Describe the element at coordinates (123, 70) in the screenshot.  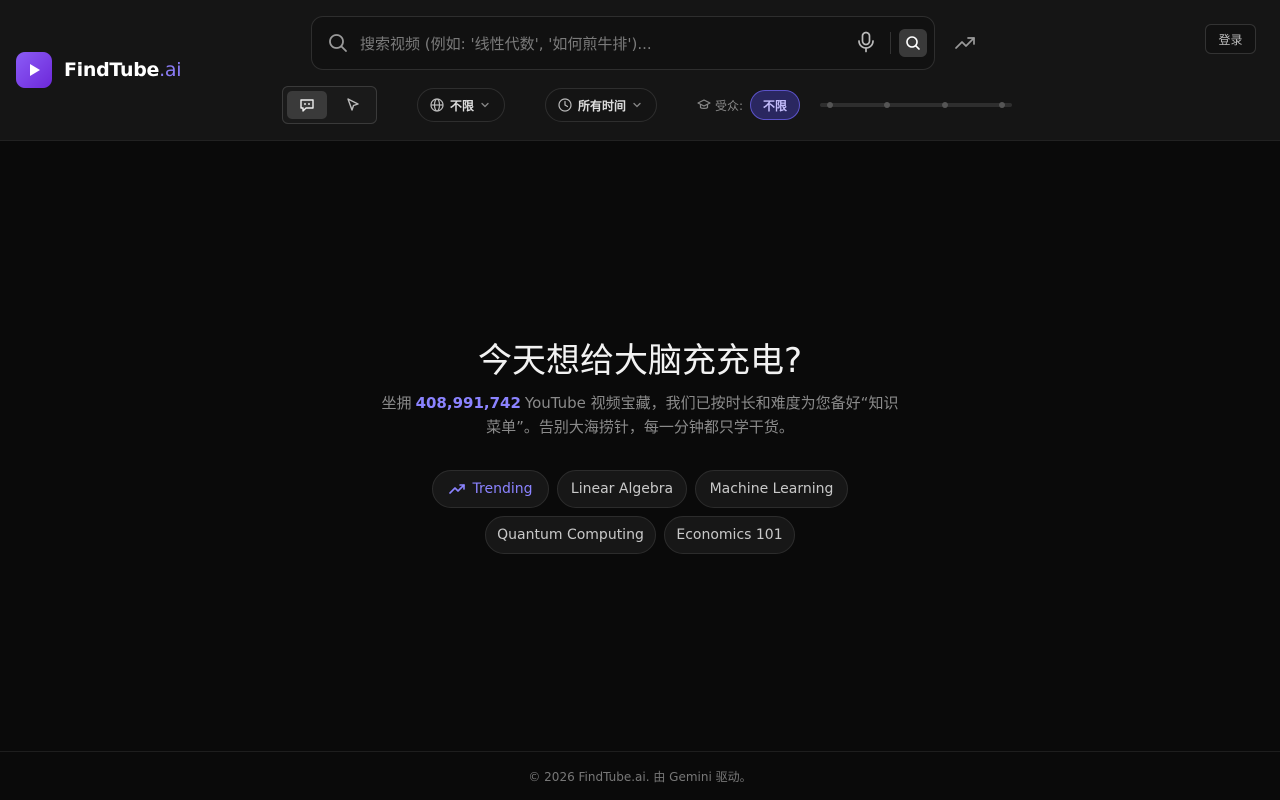
I see `brand-name: FindTube.ai` at that location.